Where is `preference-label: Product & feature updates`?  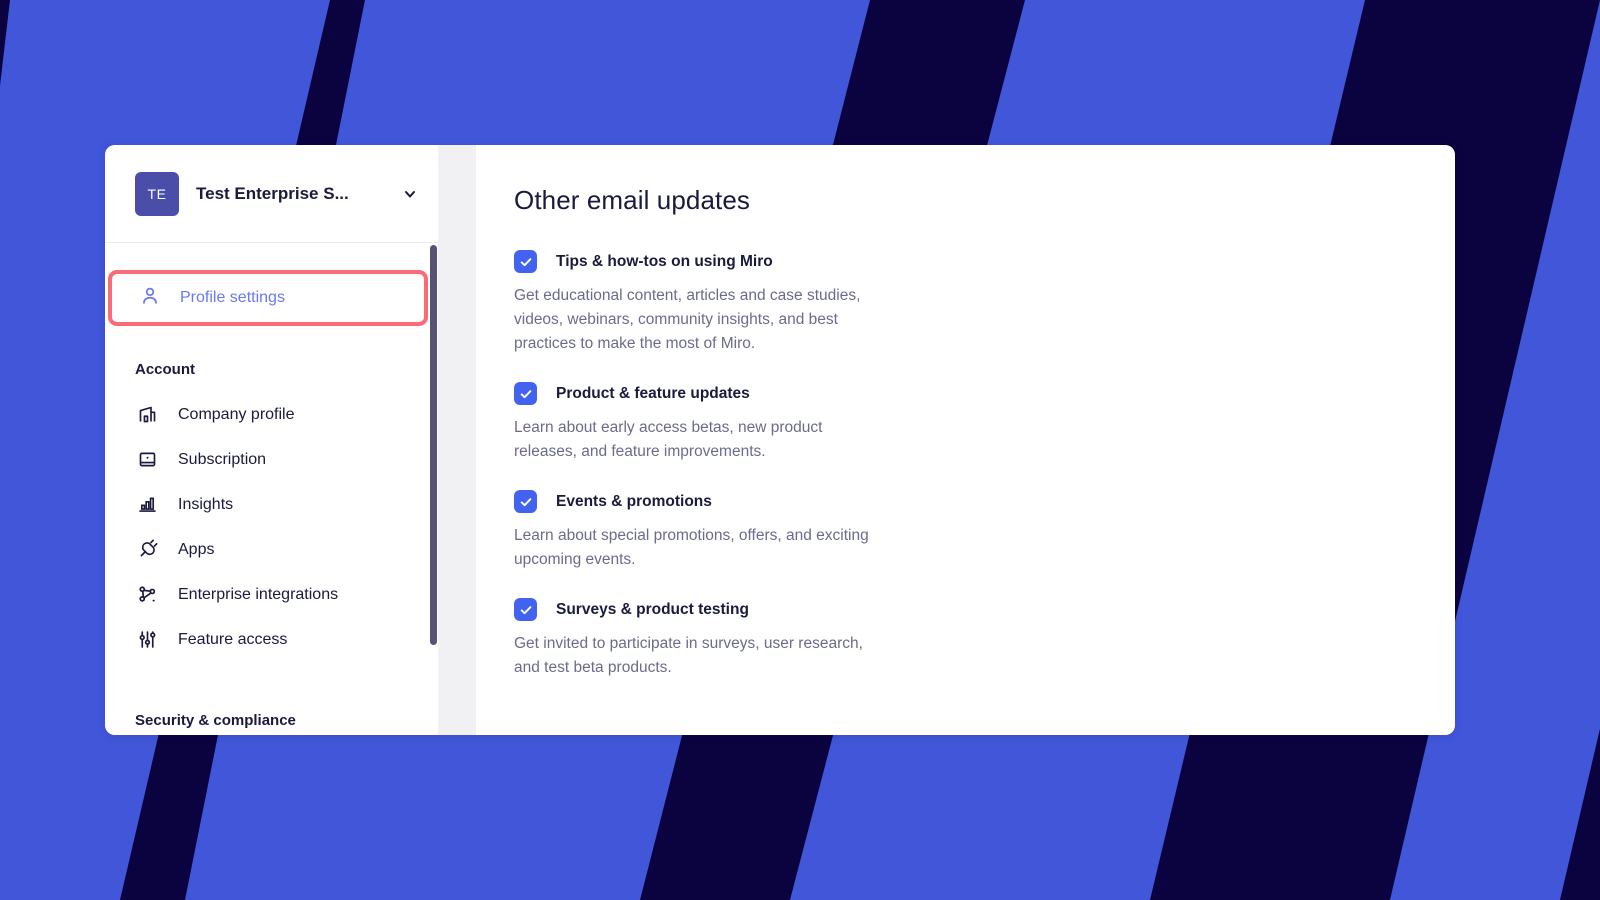
preference-label: Product & feature updates is located at coordinates (653, 393).